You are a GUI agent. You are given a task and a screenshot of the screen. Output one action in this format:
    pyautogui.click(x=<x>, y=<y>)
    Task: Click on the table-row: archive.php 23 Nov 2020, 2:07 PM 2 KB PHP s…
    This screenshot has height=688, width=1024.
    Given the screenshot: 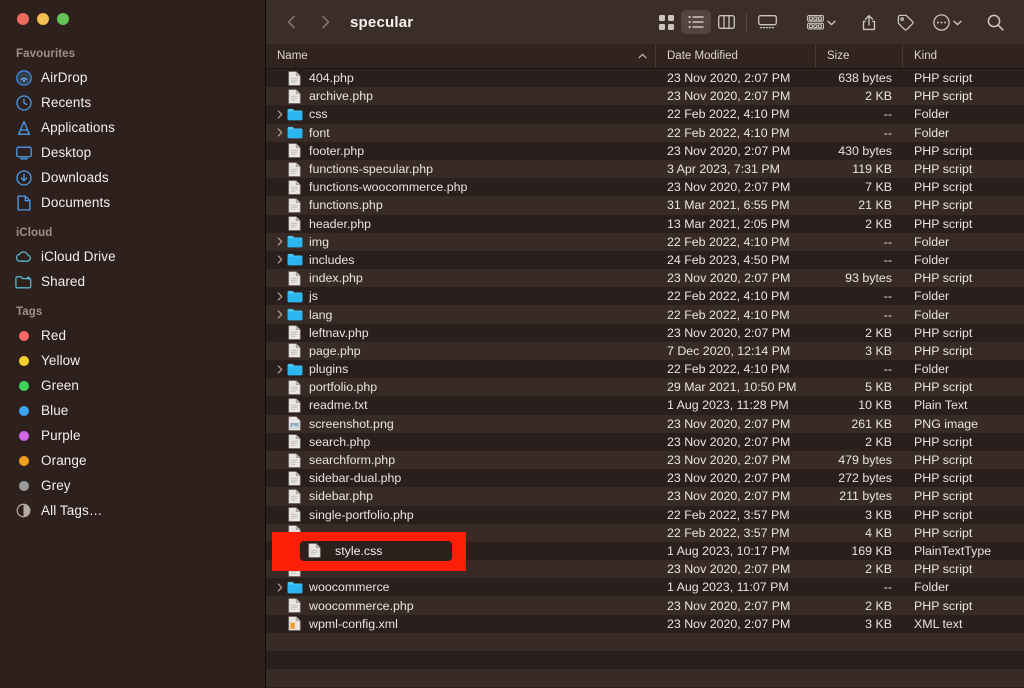 What is the action you would take?
    pyautogui.click(x=645, y=96)
    